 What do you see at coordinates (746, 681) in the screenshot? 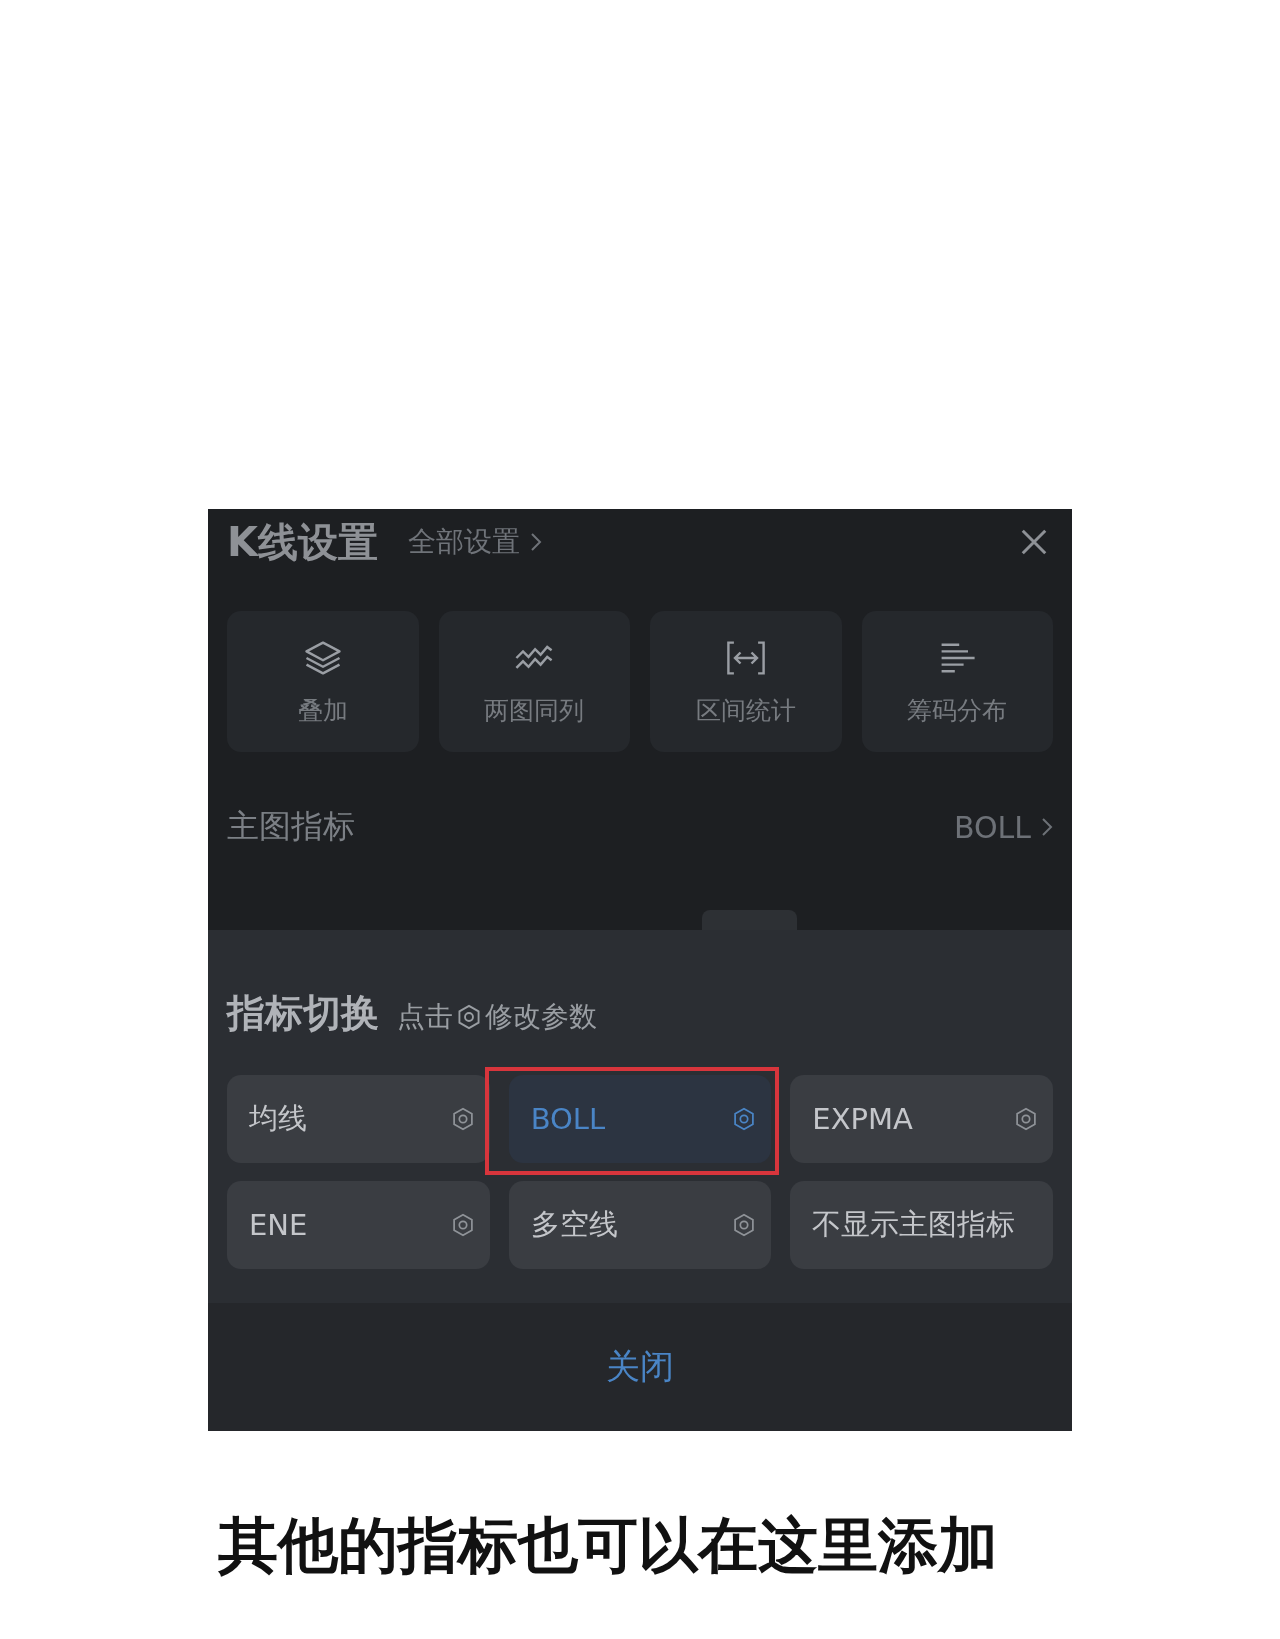
I see `tool-button: 区间统计` at bounding box center [746, 681].